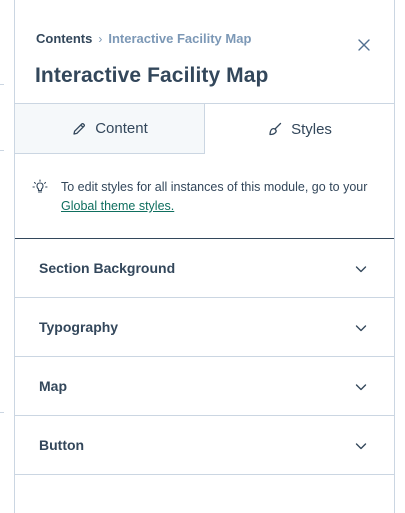  What do you see at coordinates (204, 445) in the screenshot?
I see `button-accordion: Button` at bounding box center [204, 445].